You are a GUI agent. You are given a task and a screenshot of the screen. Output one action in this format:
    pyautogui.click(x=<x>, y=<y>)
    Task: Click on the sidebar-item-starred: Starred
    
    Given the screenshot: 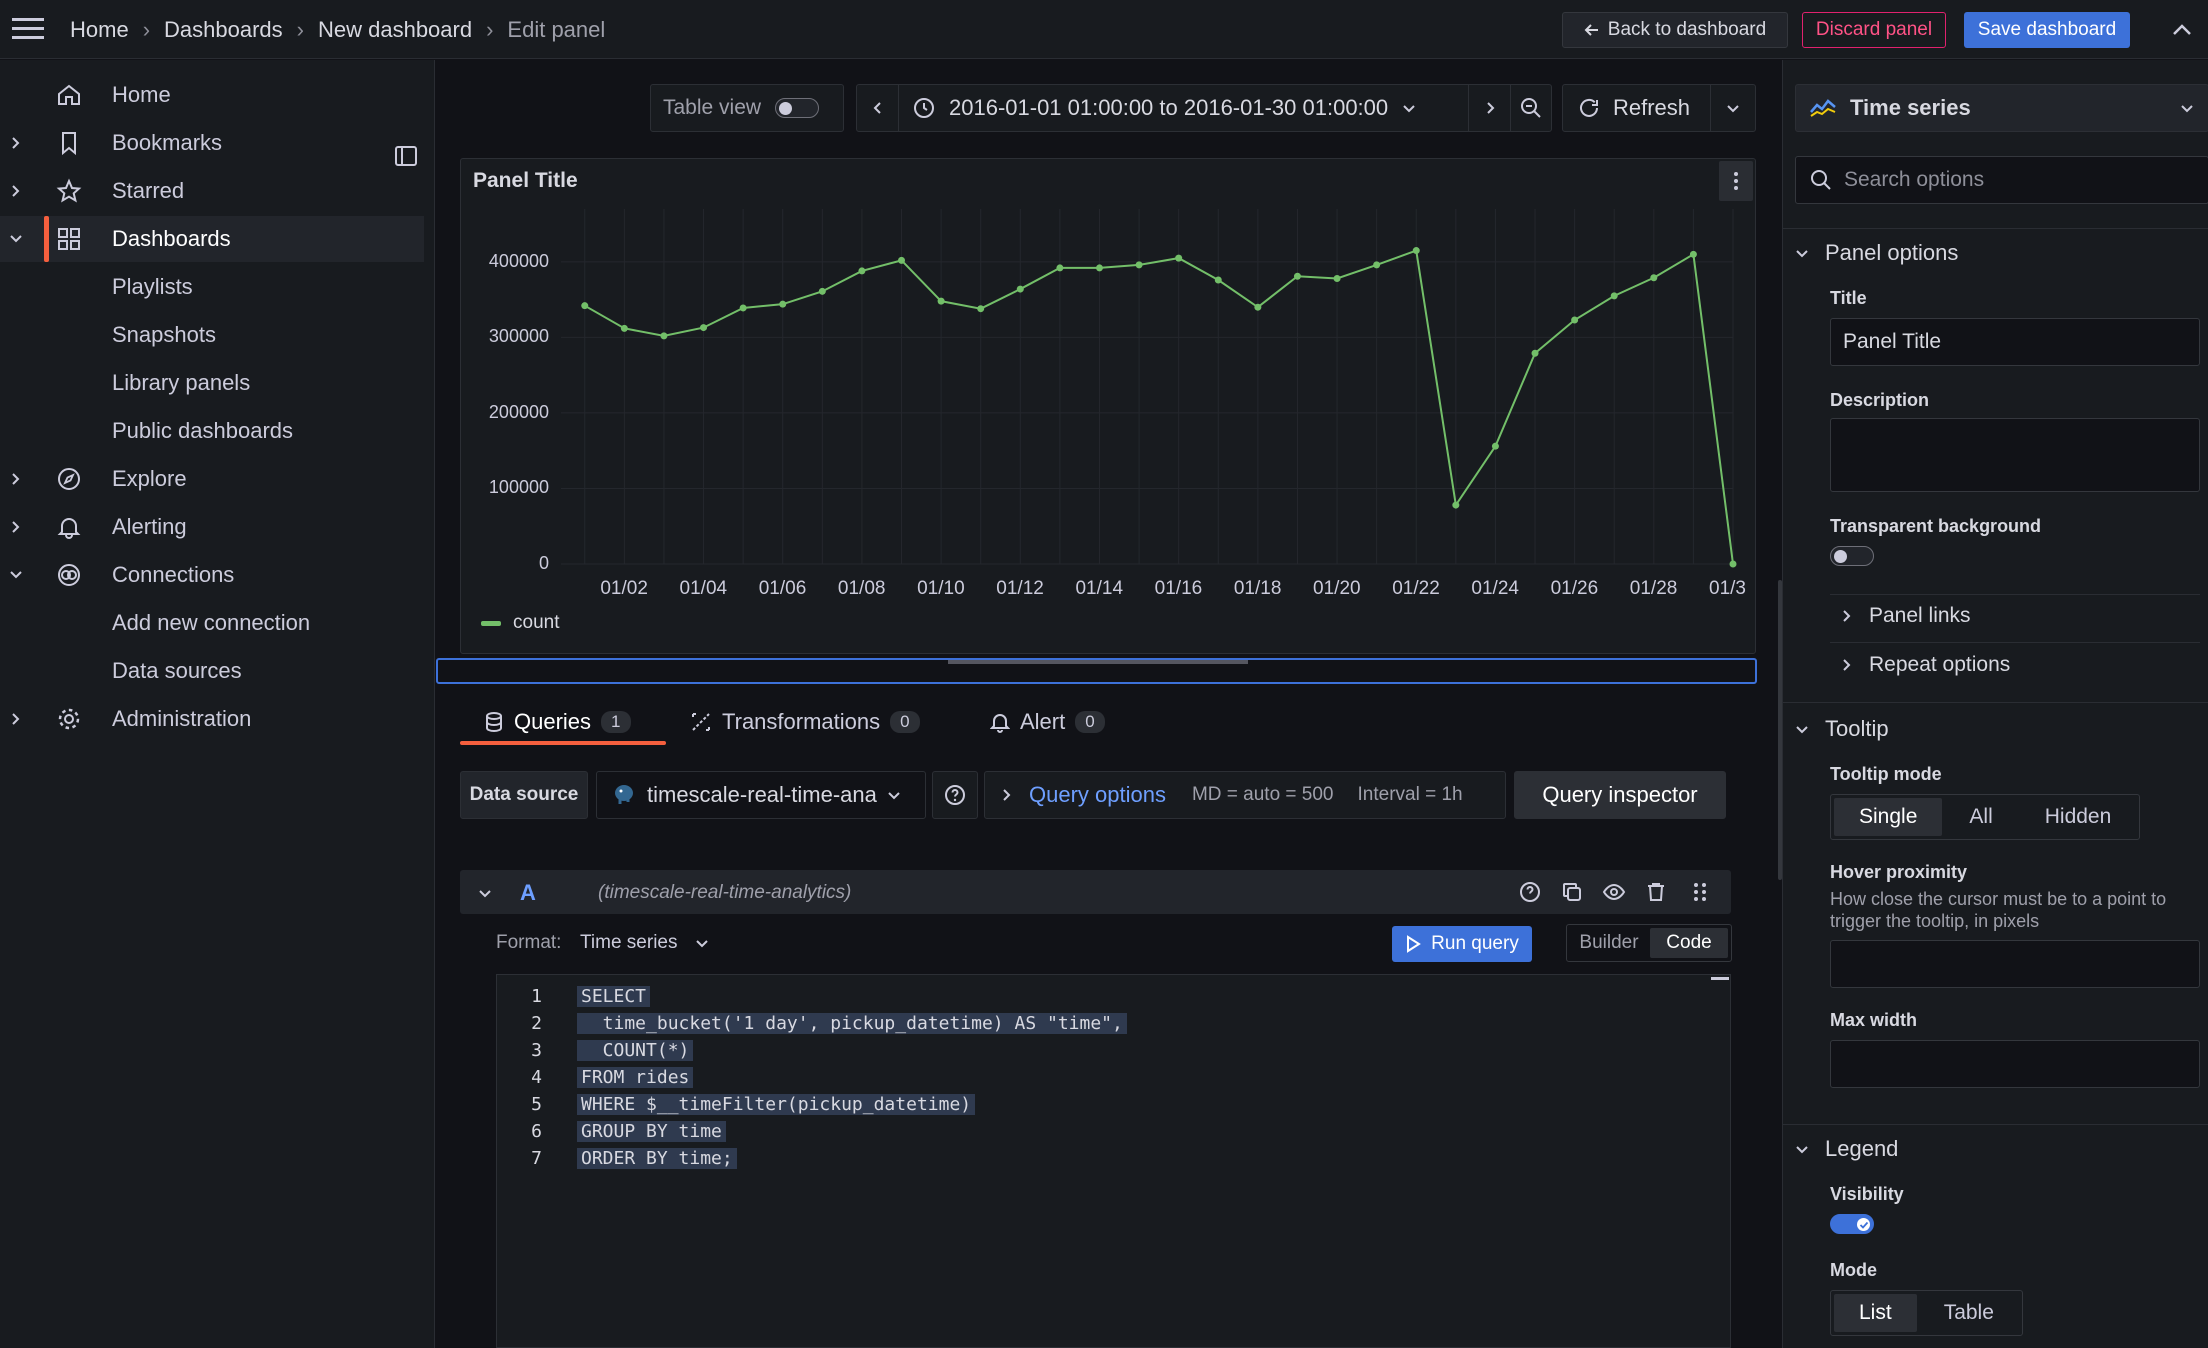 What is the action you would take?
    pyautogui.click(x=212, y=191)
    